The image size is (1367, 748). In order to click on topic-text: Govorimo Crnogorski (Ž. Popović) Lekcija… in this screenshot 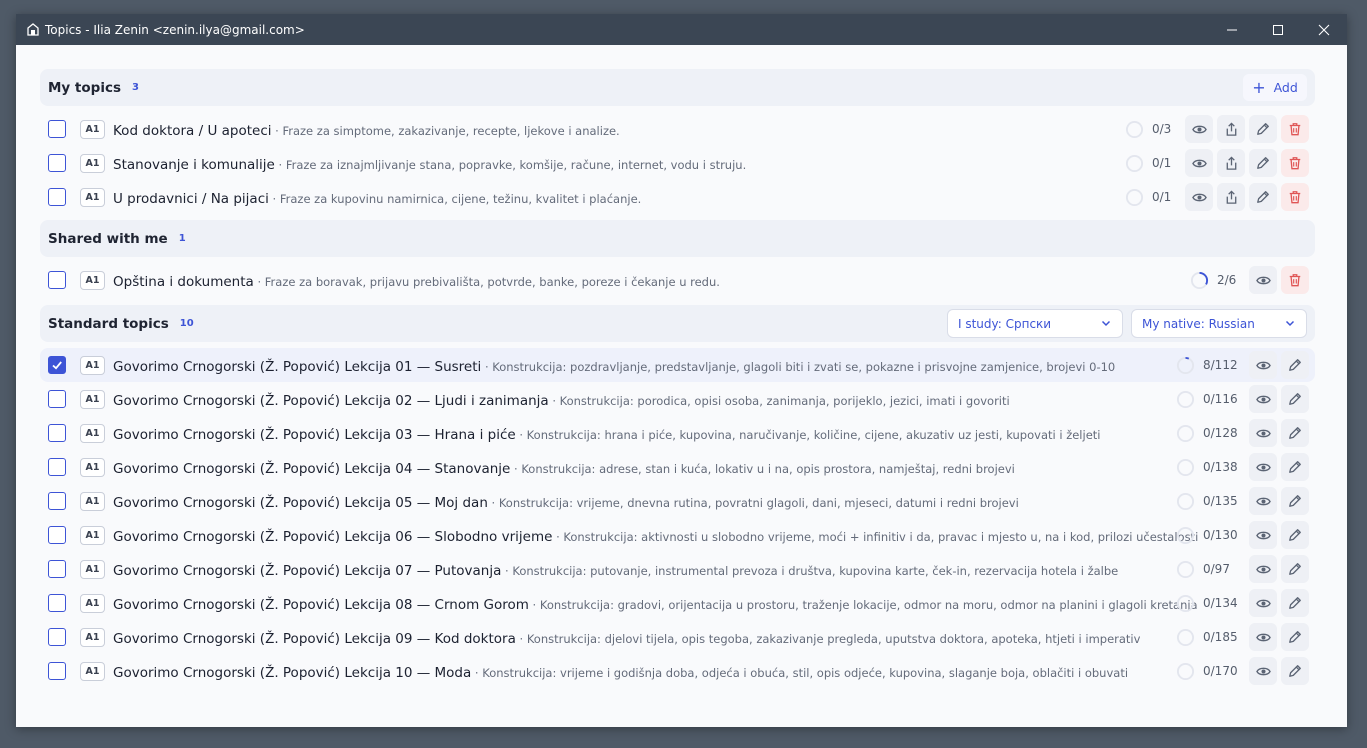, I will do `click(614, 365)`.